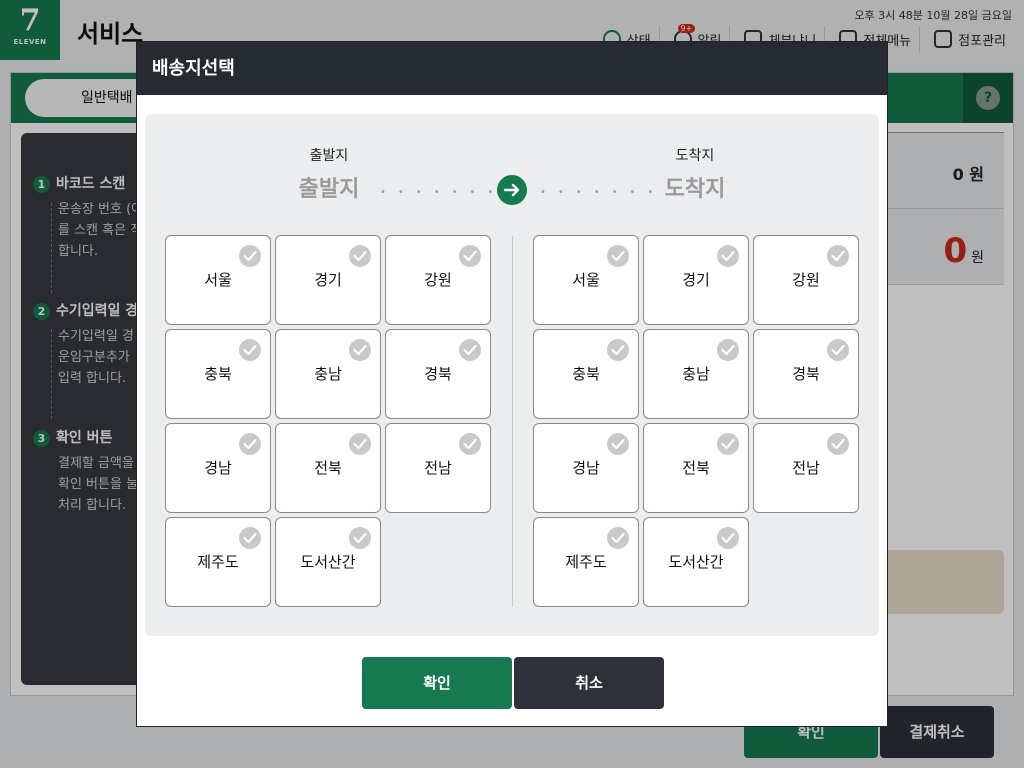 Image resolution: width=1024 pixels, height=768 pixels. I want to click on origin-region-button: 충남, so click(328, 374).